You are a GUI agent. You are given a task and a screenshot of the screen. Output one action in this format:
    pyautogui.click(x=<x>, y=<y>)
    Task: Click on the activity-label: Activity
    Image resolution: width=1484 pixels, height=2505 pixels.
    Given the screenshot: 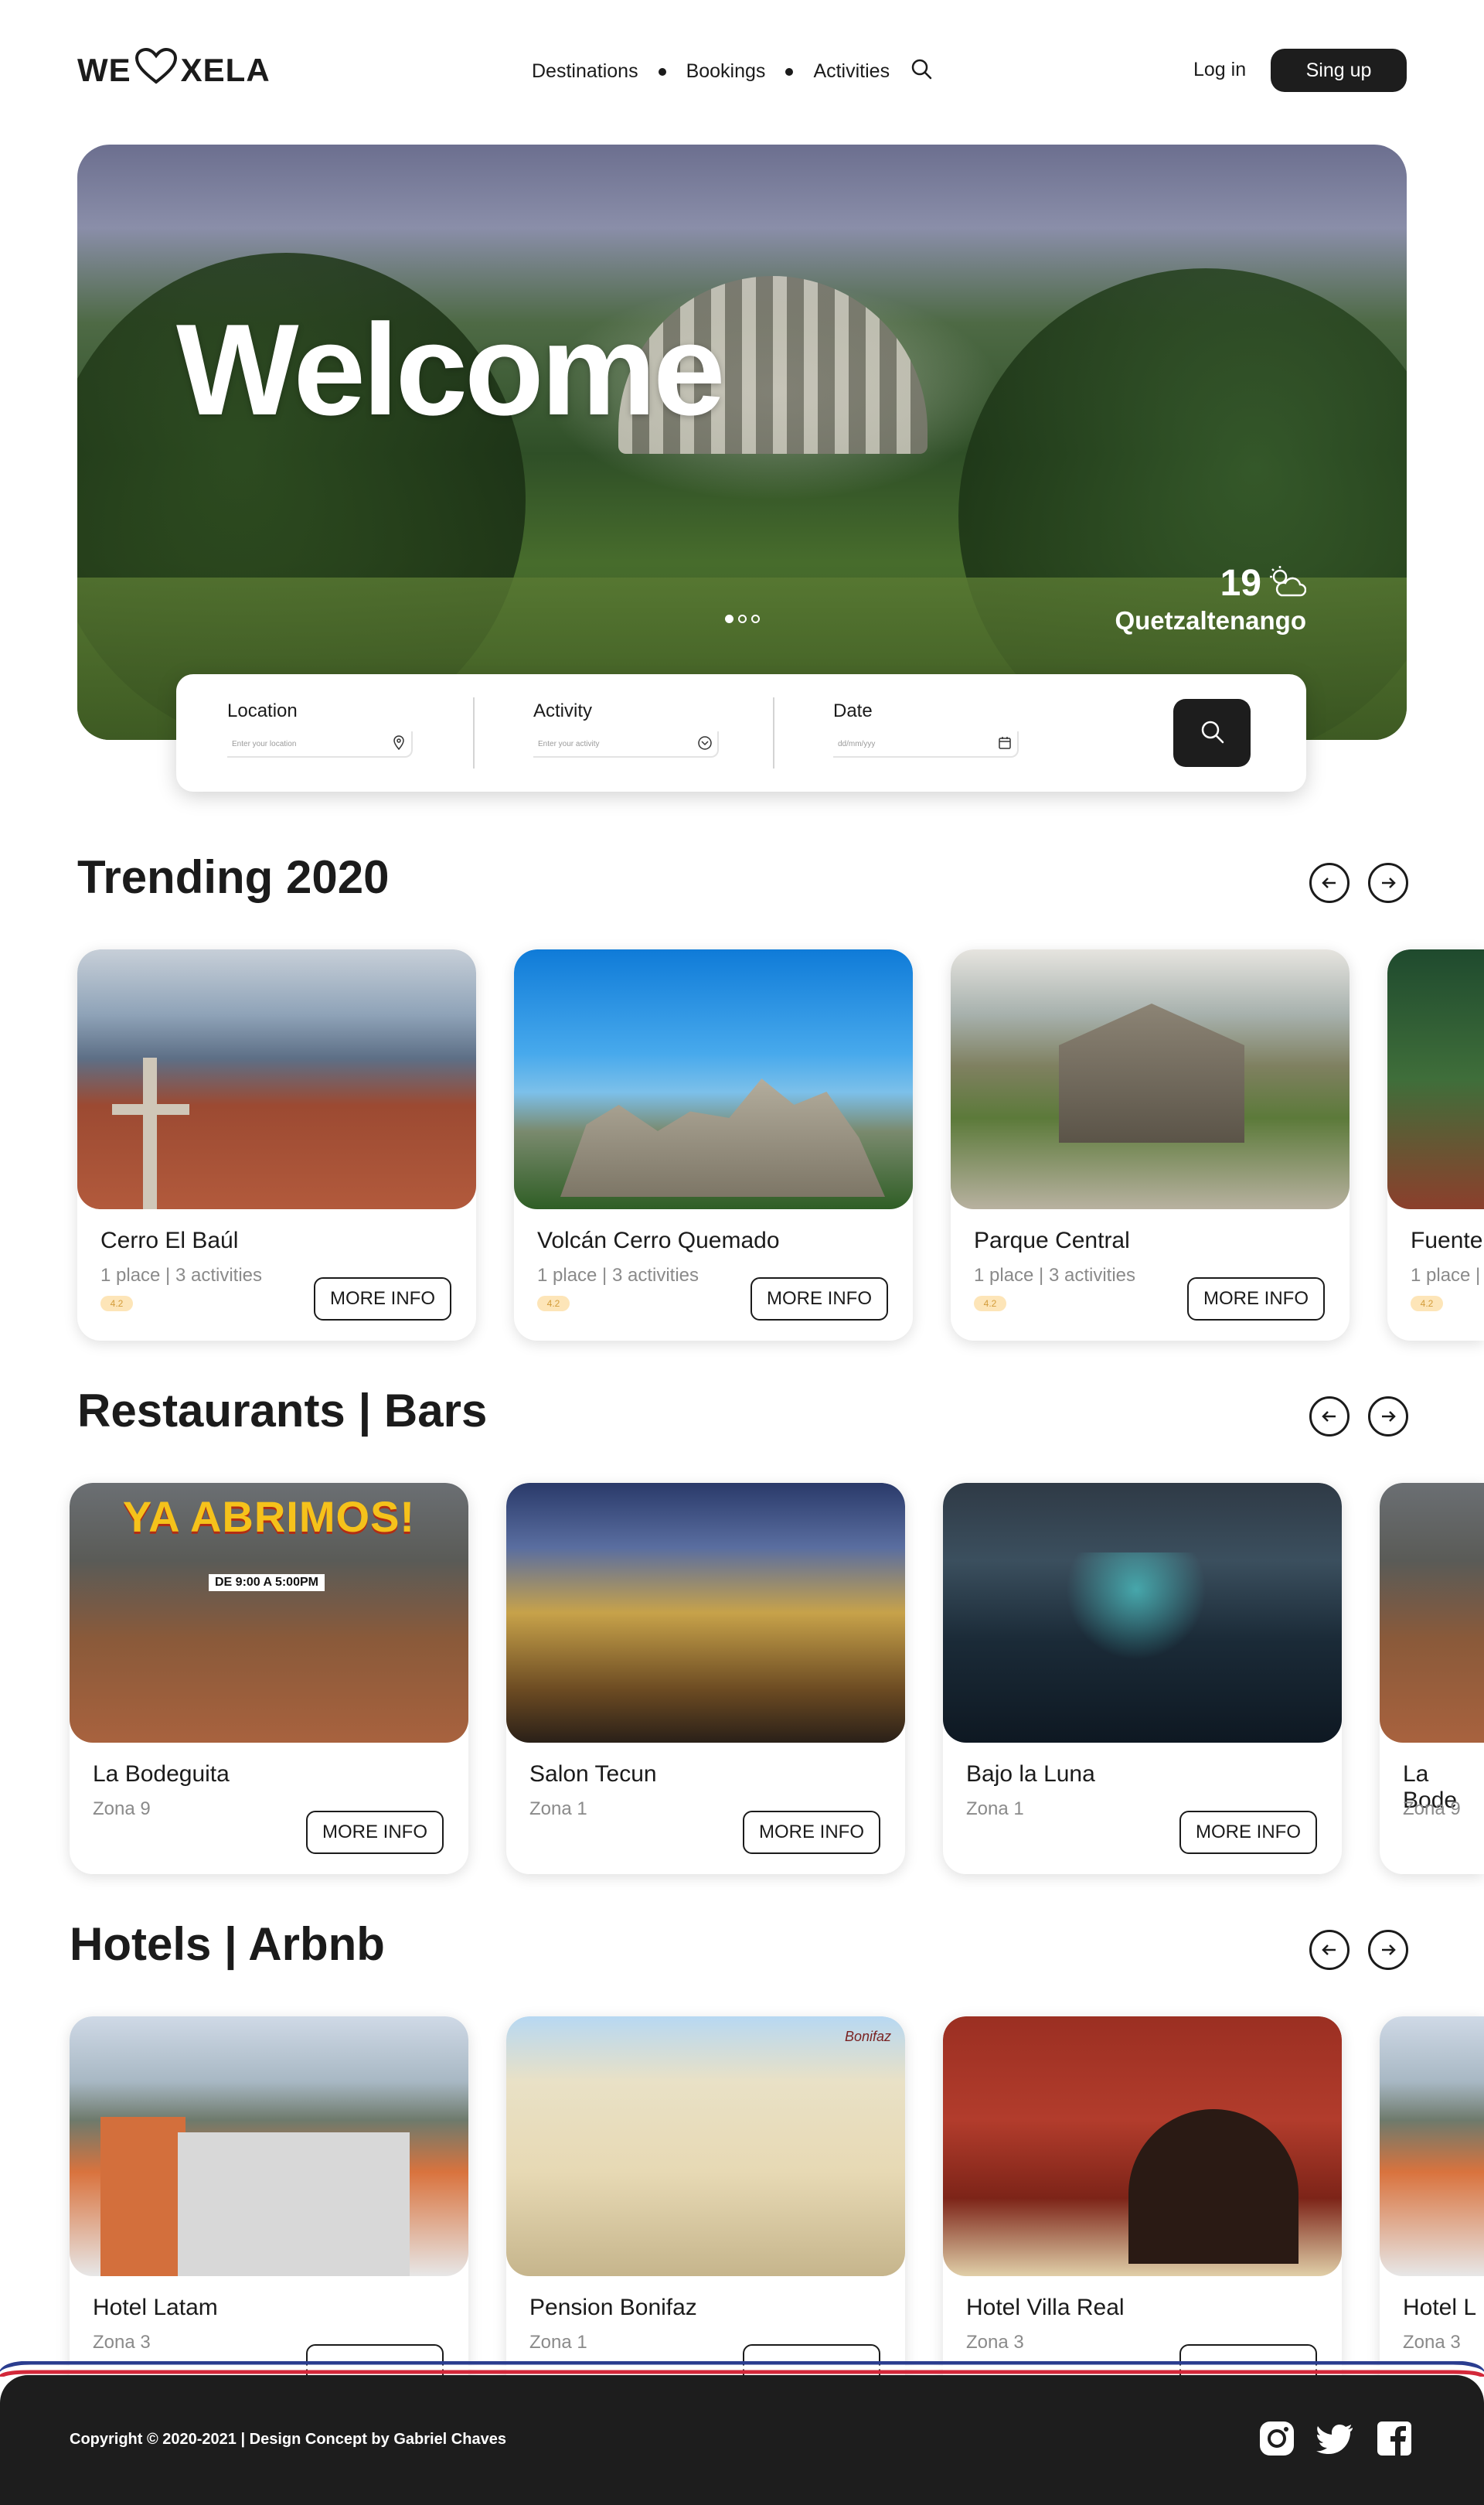 What is the action you would take?
    pyautogui.click(x=563, y=710)
    